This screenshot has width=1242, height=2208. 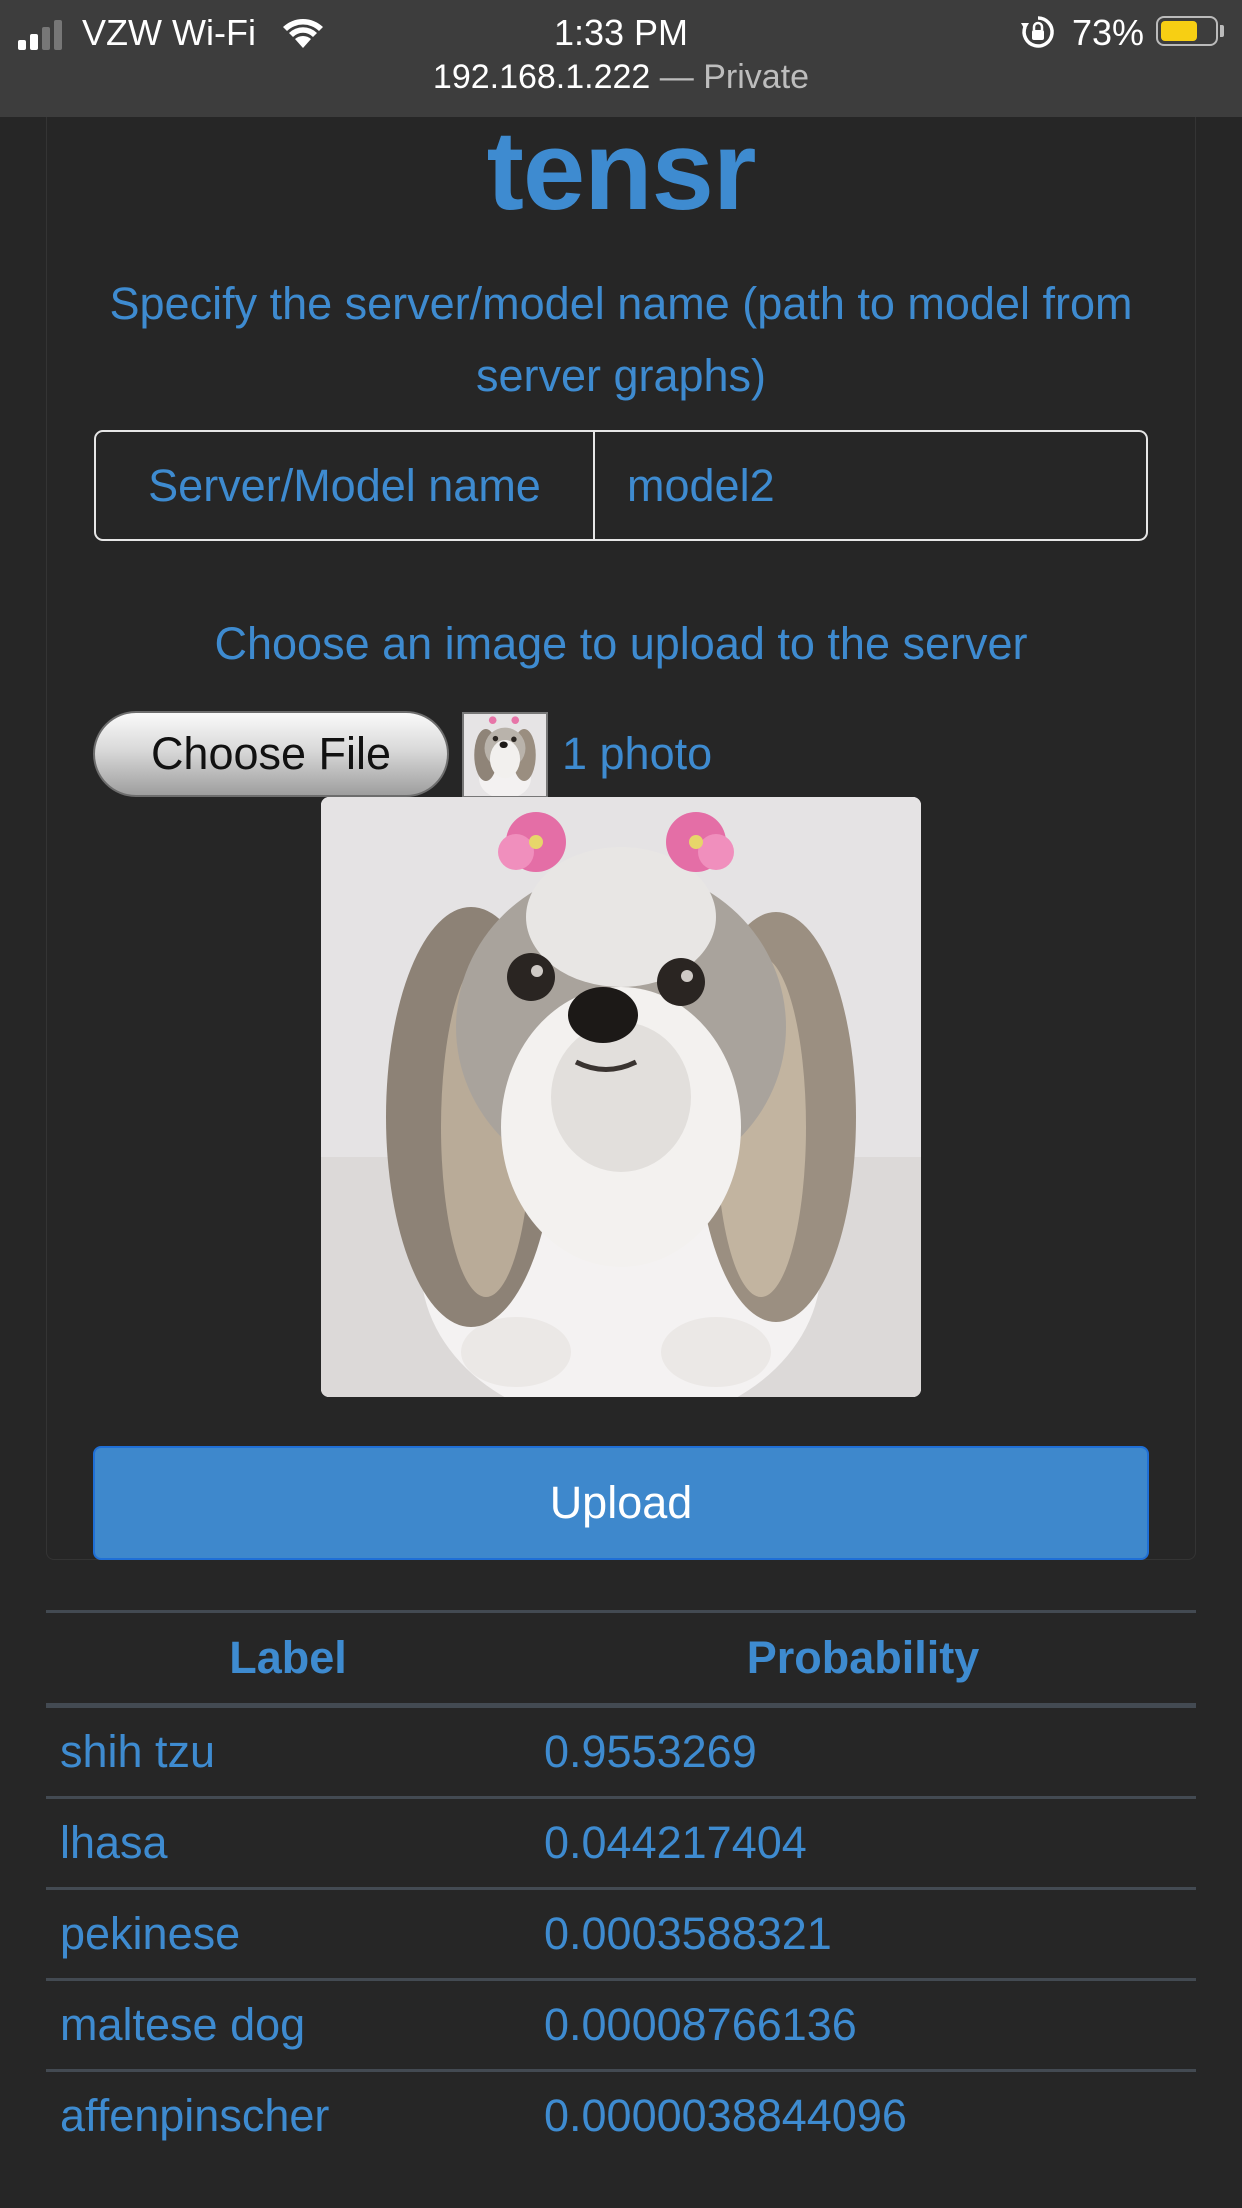 What do you see at coordinates (688, 1933) in the screenshot?
I see `row-probability: 0.0003588321` at bounding box center [688, 1933].